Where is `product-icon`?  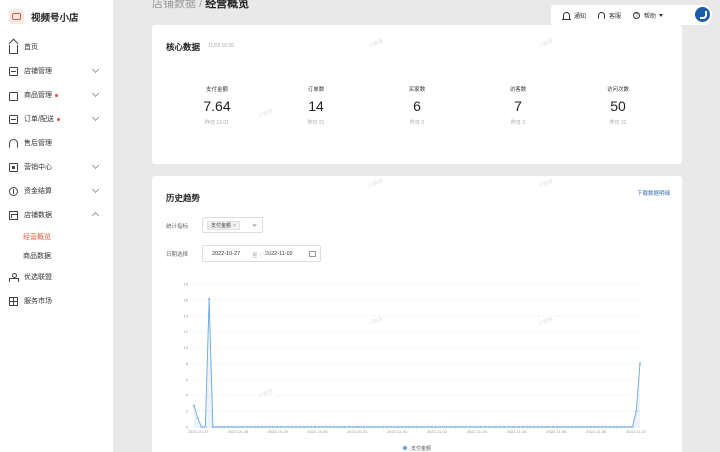
product-icon is located at coordinates (13, 96).